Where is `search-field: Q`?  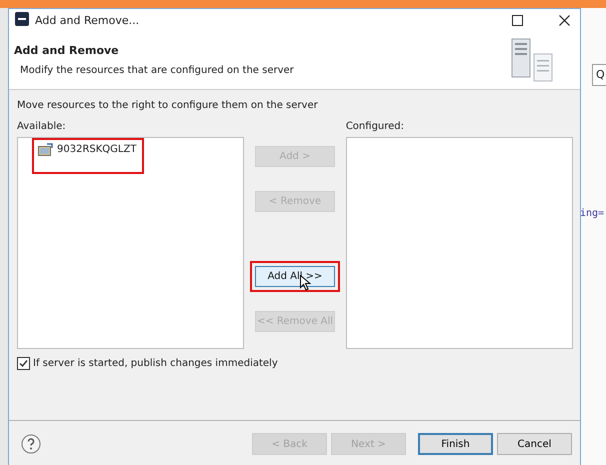
search-field: Q is located at coordinates (599, 75).